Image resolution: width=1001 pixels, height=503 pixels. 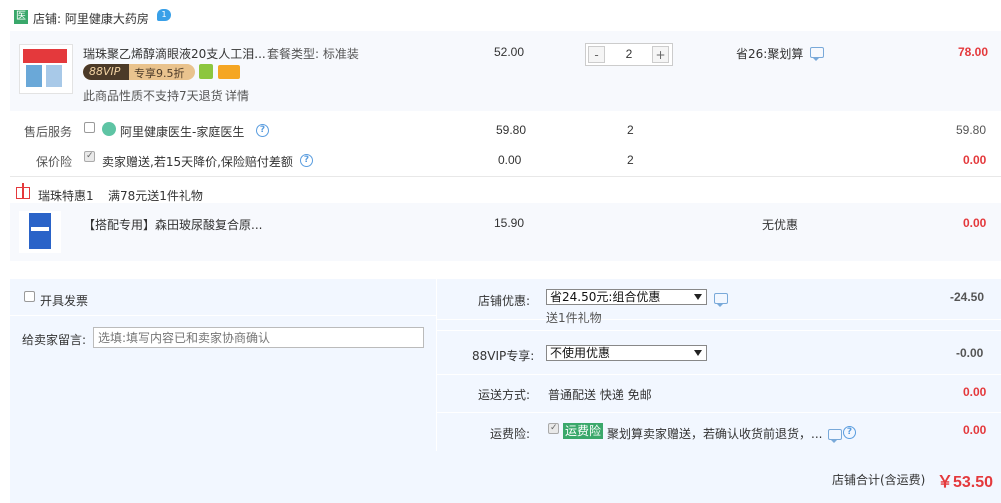 What do you see at coordinates (835, 436) in the screenshot?
I see `freight-ins-chat-icon` at bounding box center [835, 436].